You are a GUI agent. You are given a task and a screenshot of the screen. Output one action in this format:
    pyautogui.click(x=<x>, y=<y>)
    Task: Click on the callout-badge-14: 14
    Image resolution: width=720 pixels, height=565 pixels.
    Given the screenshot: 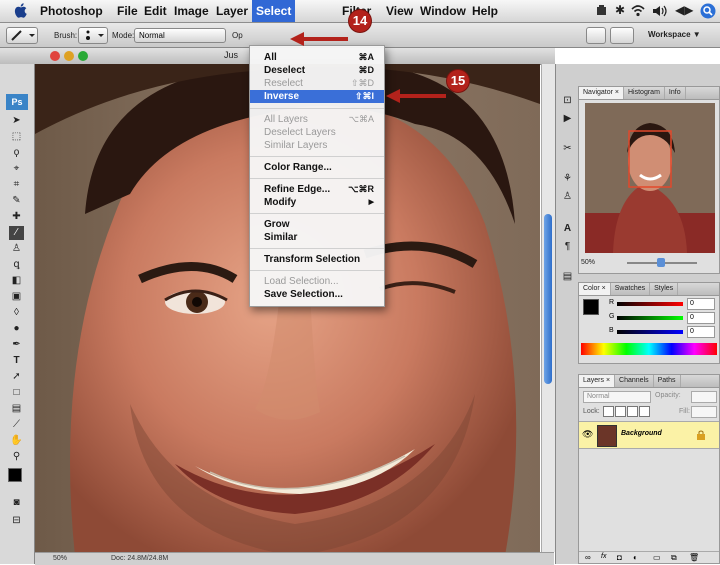 What is the action you would take?
    pyautogui.click(x=360, y=21)
    